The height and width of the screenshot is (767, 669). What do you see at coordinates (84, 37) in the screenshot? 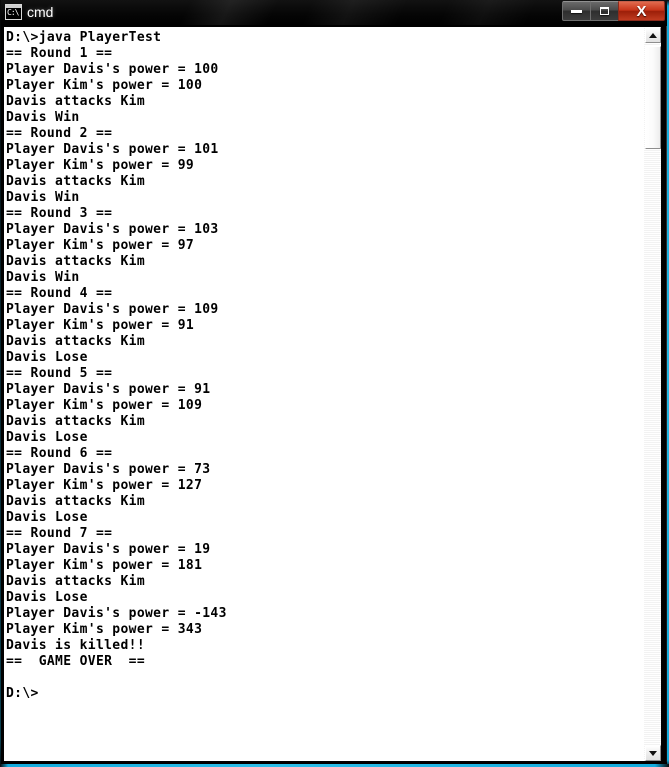
I see `console-line: D:\>java PlayerTest` at bounding box center [84, 37].